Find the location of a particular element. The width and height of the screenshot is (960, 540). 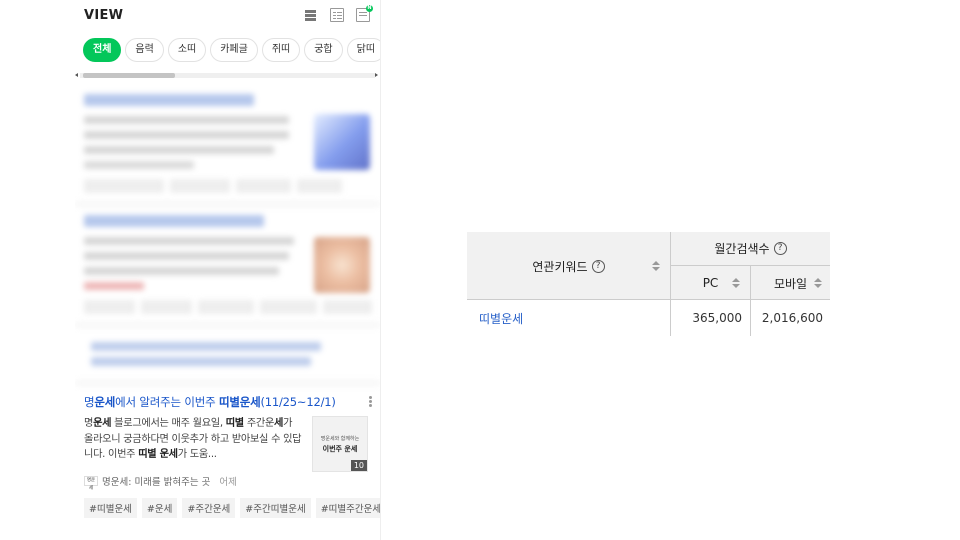

chip-all: 전체 is located at coordinates (102, 50).